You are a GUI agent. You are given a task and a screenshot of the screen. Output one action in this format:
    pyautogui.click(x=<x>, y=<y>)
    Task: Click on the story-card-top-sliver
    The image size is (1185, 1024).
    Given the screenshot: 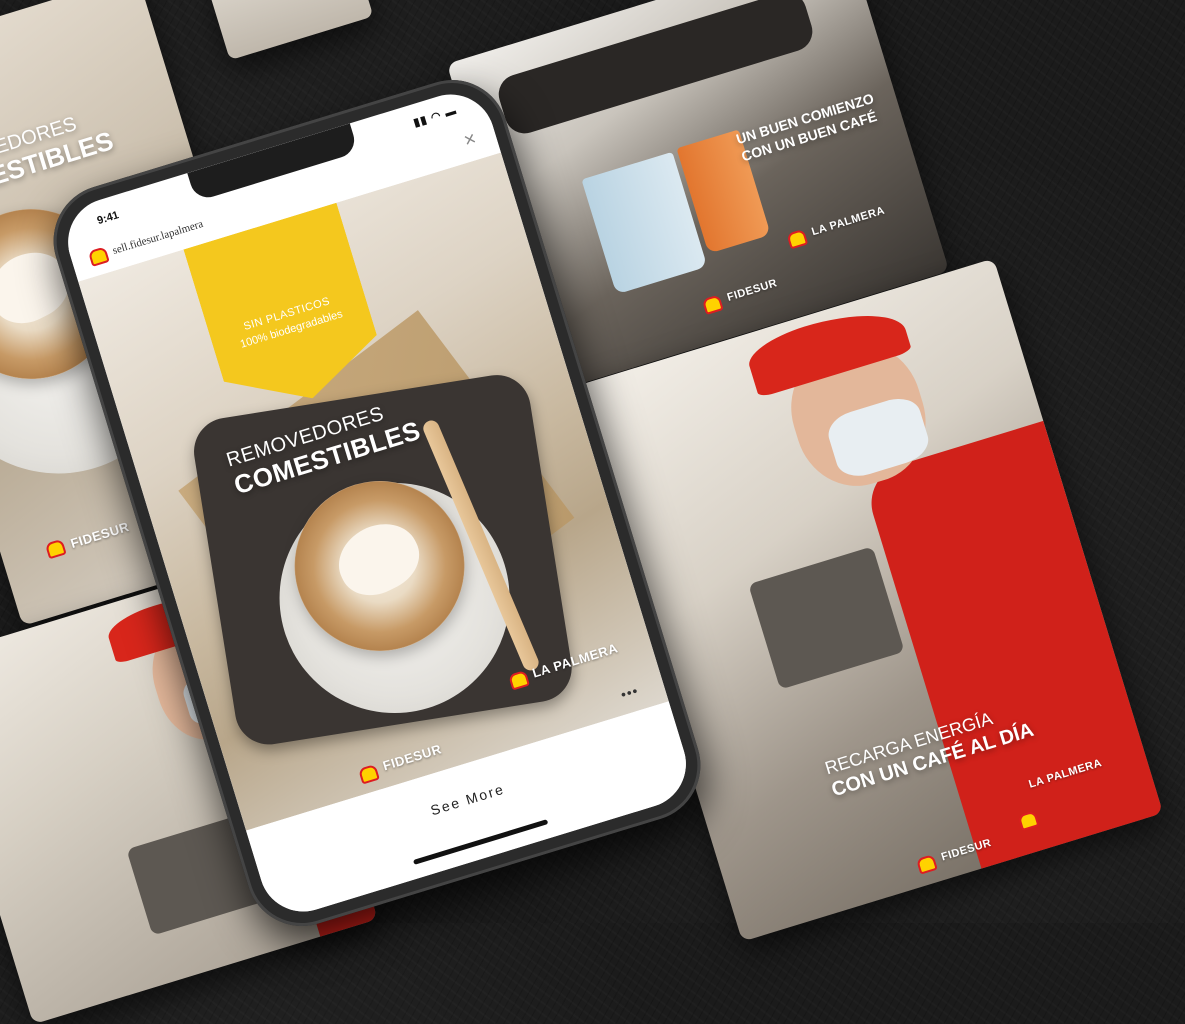 What is the action you would take?
    pyautogui.click(x=290, y=30)
    